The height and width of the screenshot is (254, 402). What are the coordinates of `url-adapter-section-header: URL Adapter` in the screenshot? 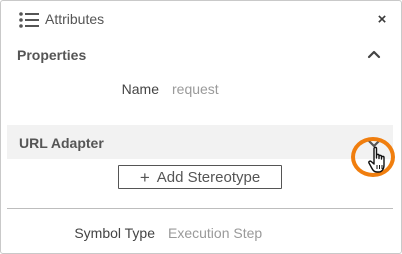 It's located at (200, 142).